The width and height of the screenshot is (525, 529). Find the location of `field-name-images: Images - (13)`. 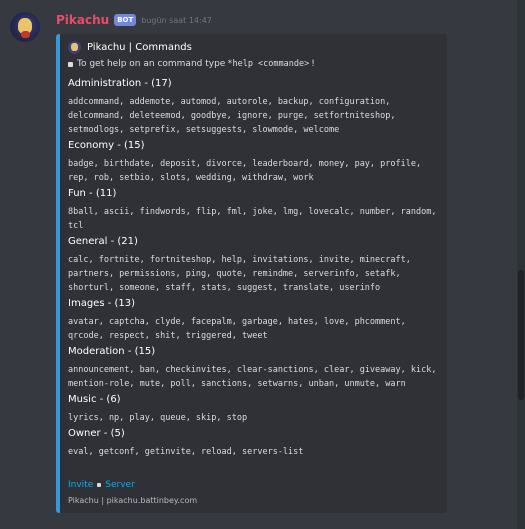

field-name-images: Images - (13) is located at coordinates (102, 303).